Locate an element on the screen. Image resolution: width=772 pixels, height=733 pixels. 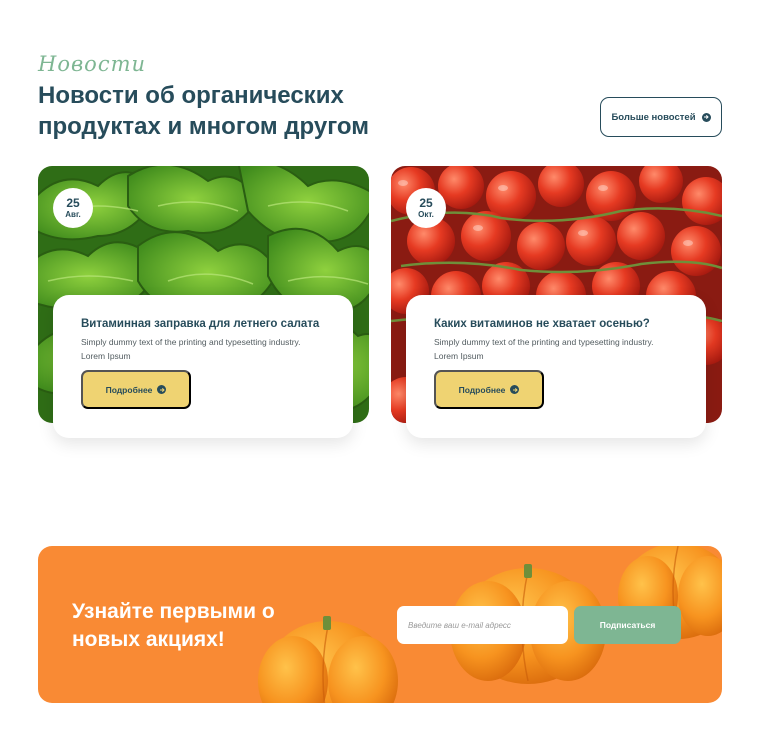
email-field is located at coordinates (482, 625).